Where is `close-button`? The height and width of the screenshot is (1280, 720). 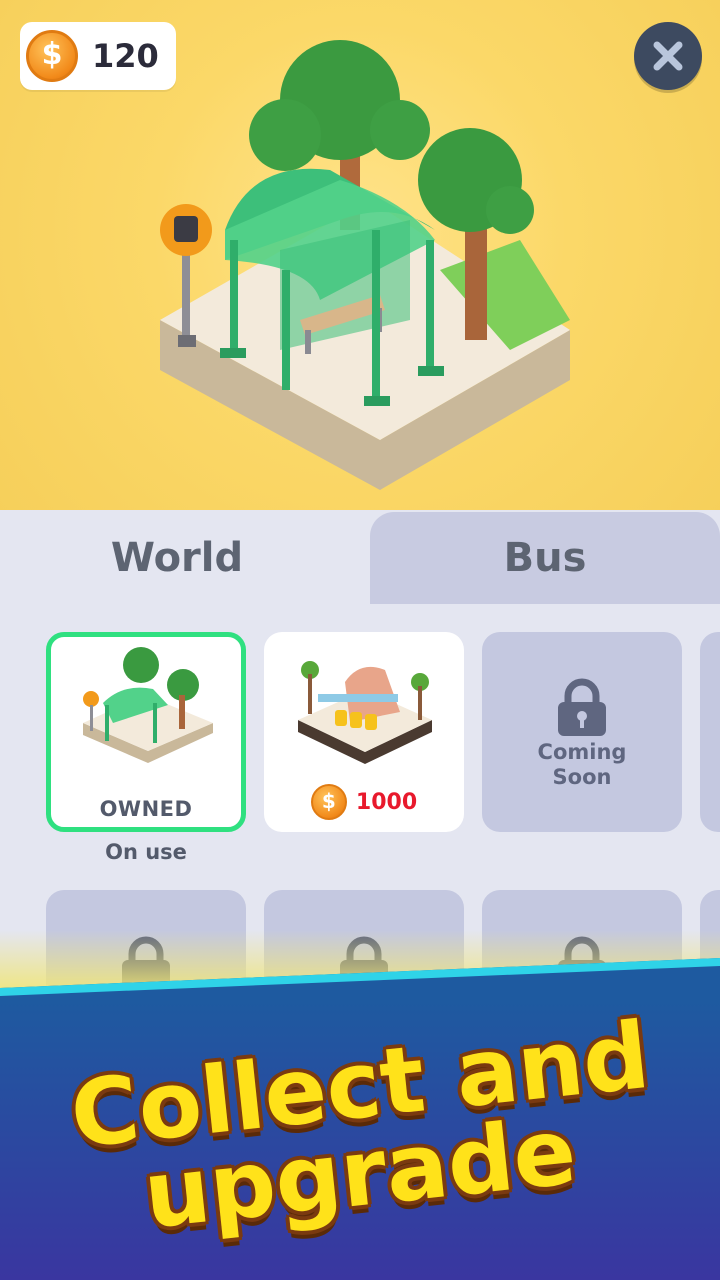 close-button is located at coordinates (668, 56).